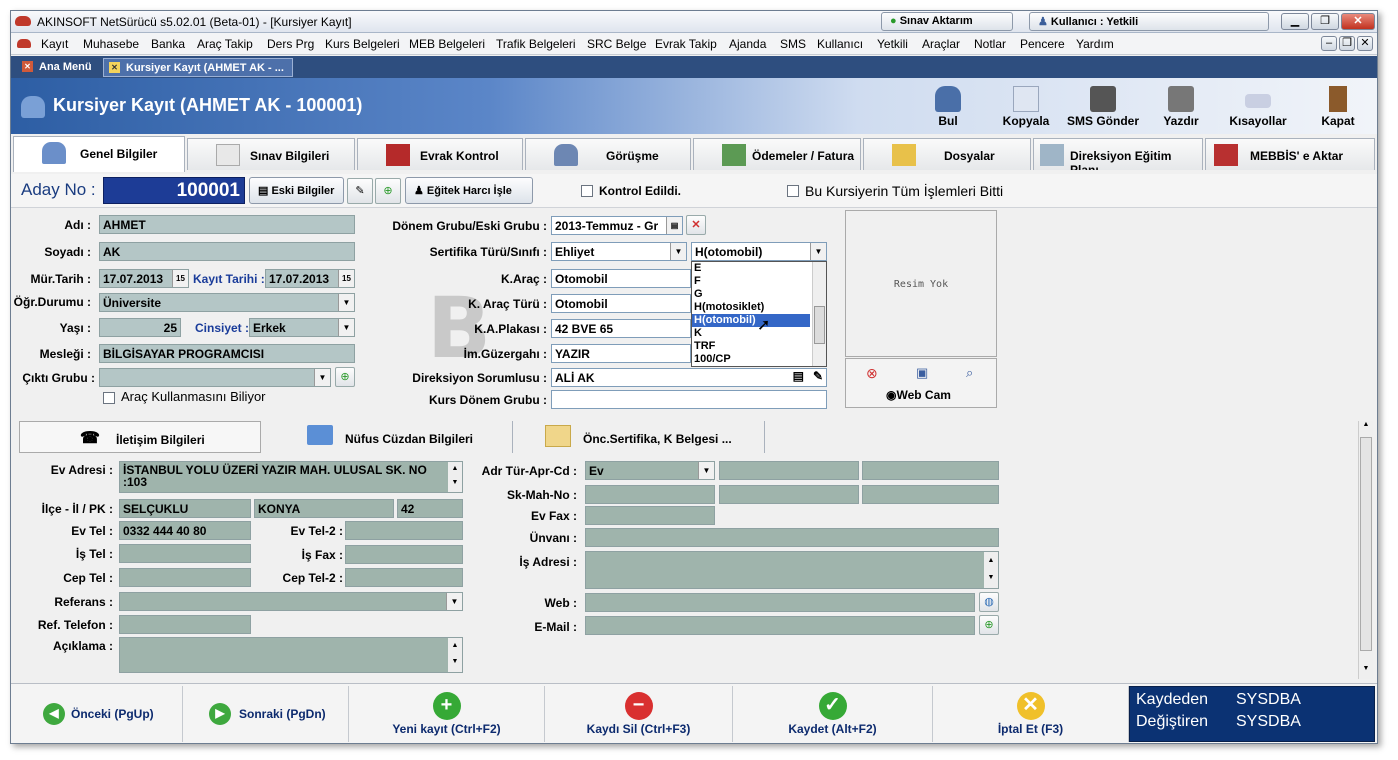  What do you see at coordinates (227, 353) in the screenshot?
I see `meslek-field: BİLGİSAYAR PROGRAMCISI` at bounding box center [227, 353].